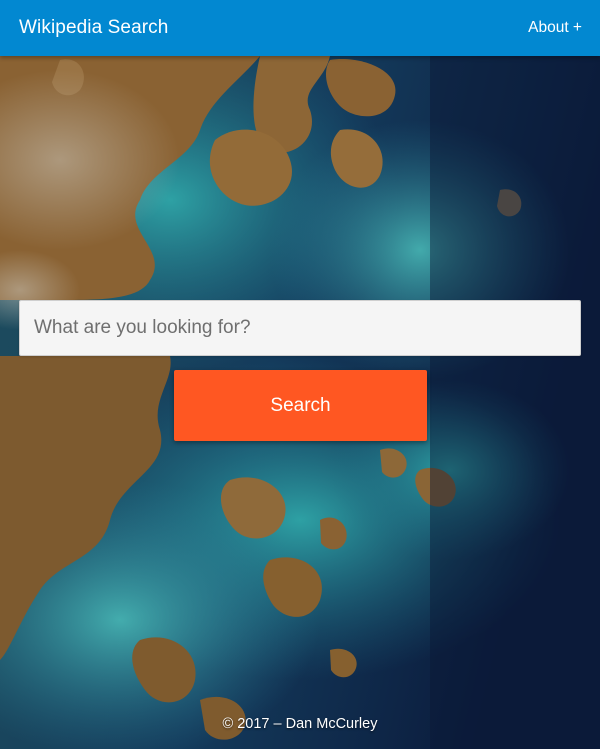 This screenshot has width=600, height=749. Describe the element at coordinates (555, 28) in the screenshot. I see `about-menu-link: About +` at that location.